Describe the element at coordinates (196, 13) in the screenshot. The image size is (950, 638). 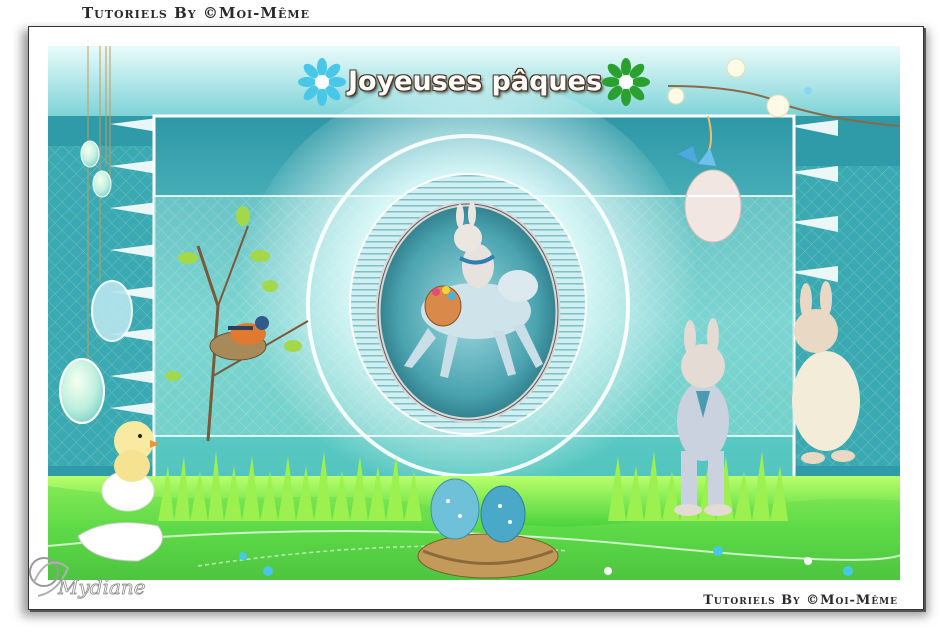
I see `caption-top: Tutoriels By ©Moi-Même` at that location.